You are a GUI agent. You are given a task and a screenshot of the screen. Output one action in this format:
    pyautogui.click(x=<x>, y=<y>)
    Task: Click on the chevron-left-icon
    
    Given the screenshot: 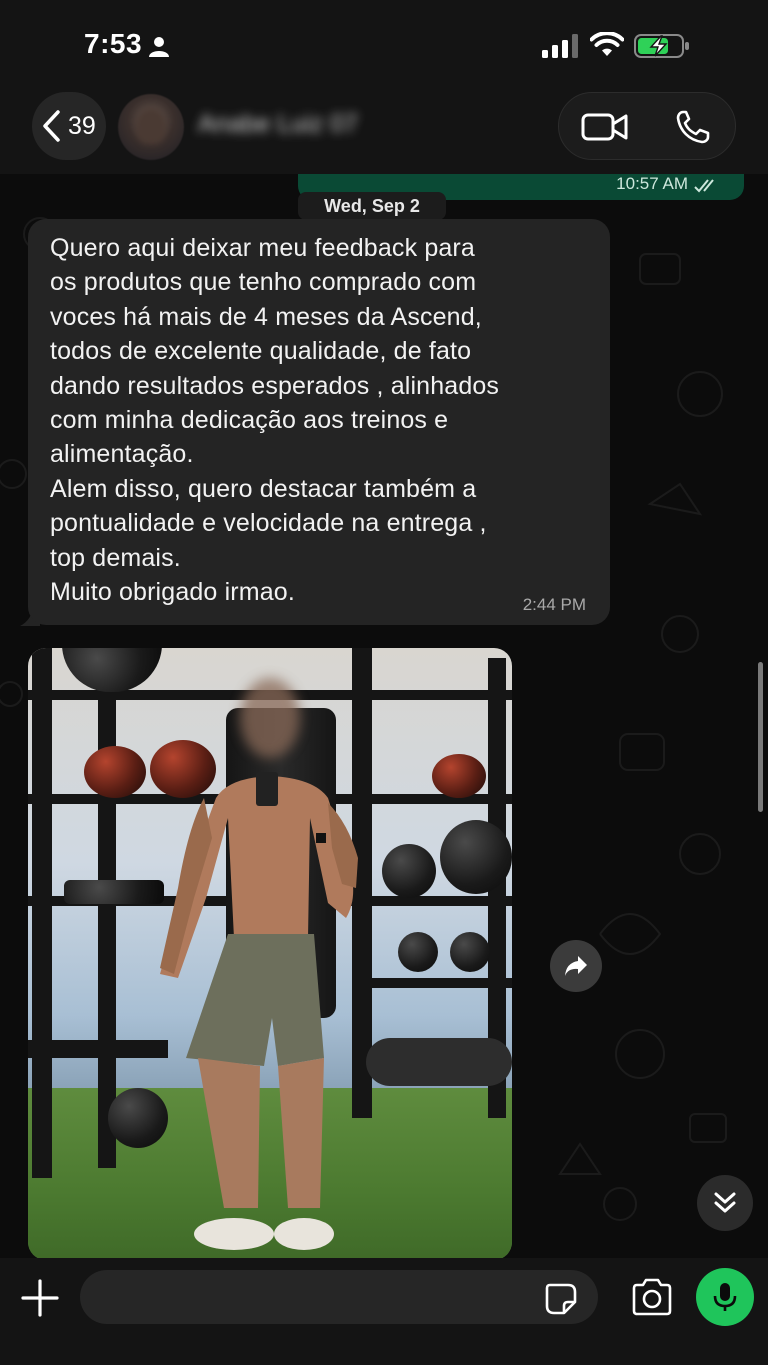 What is the action you would take?
    pyautogui.click(x=51, y=126)
    